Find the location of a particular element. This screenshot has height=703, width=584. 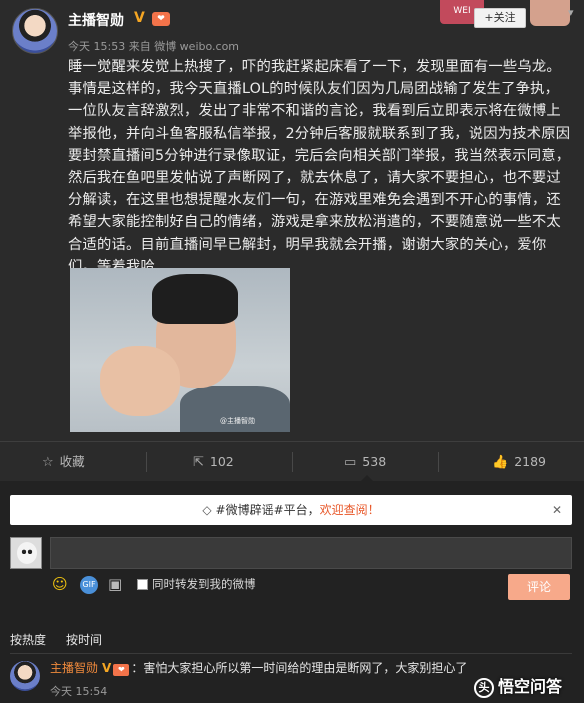

emoji-icon: ☺ is located at coordinates (60, 584).